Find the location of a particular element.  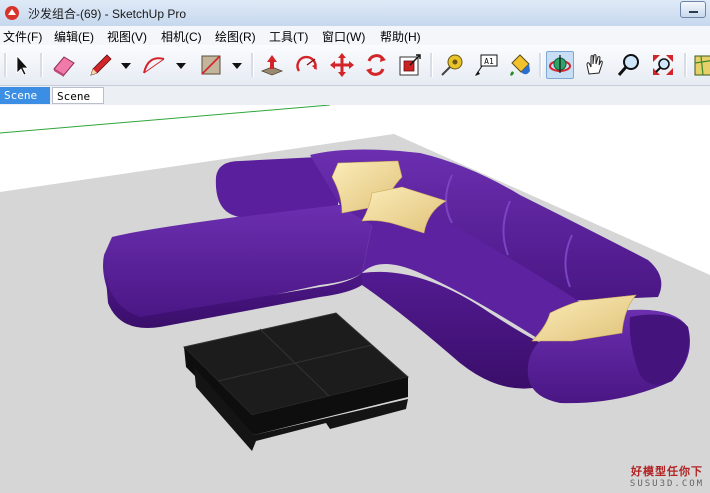

zoom-extents-icon is located at coordinates (663, 65).